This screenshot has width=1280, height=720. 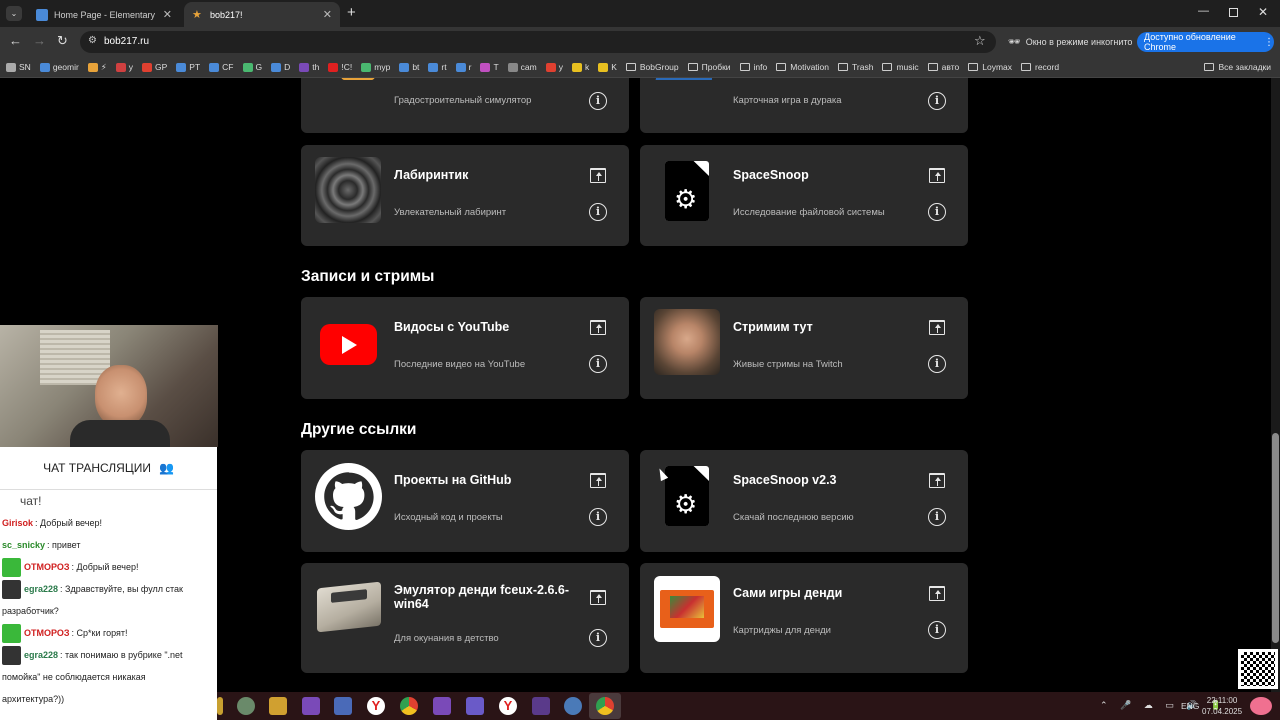 What do you see at coordinates (1263, 12) in the screenshot?
I see `close-window-icon: ✕` at bounding box center [1263, 12].